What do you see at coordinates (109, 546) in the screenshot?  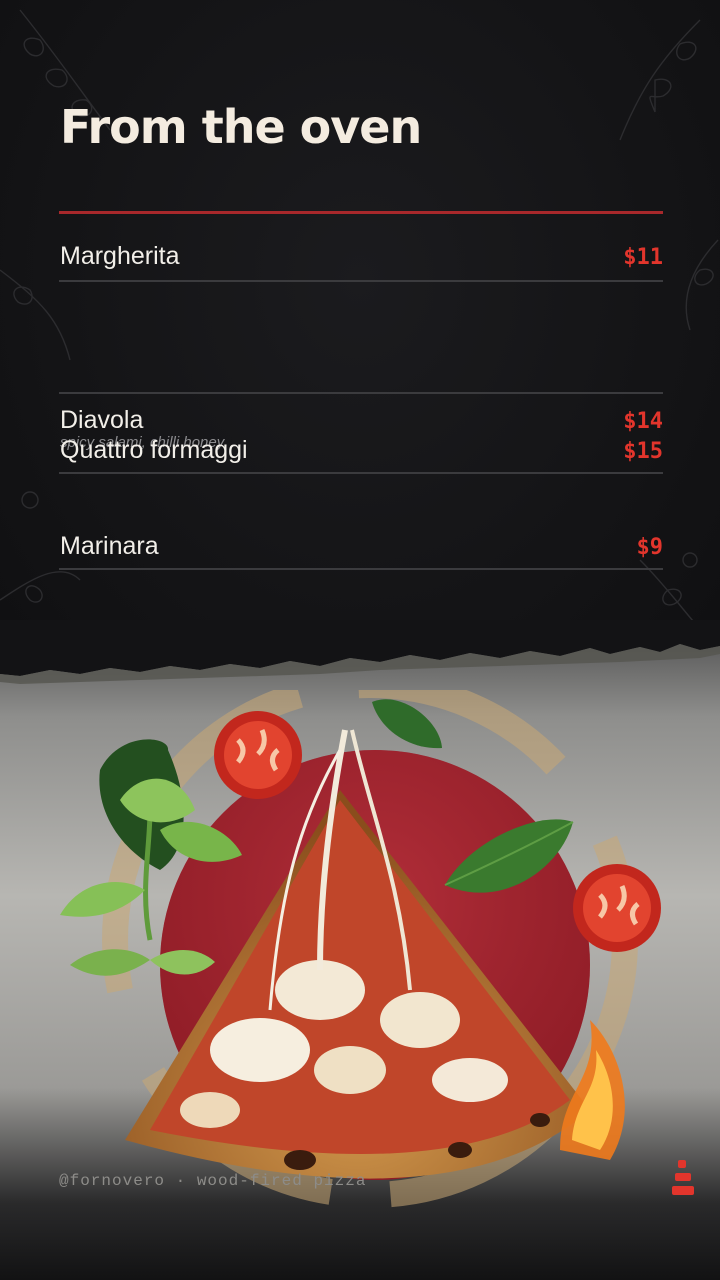 I see `menu-item-name: Marinara` at bounding box center [109, 546].